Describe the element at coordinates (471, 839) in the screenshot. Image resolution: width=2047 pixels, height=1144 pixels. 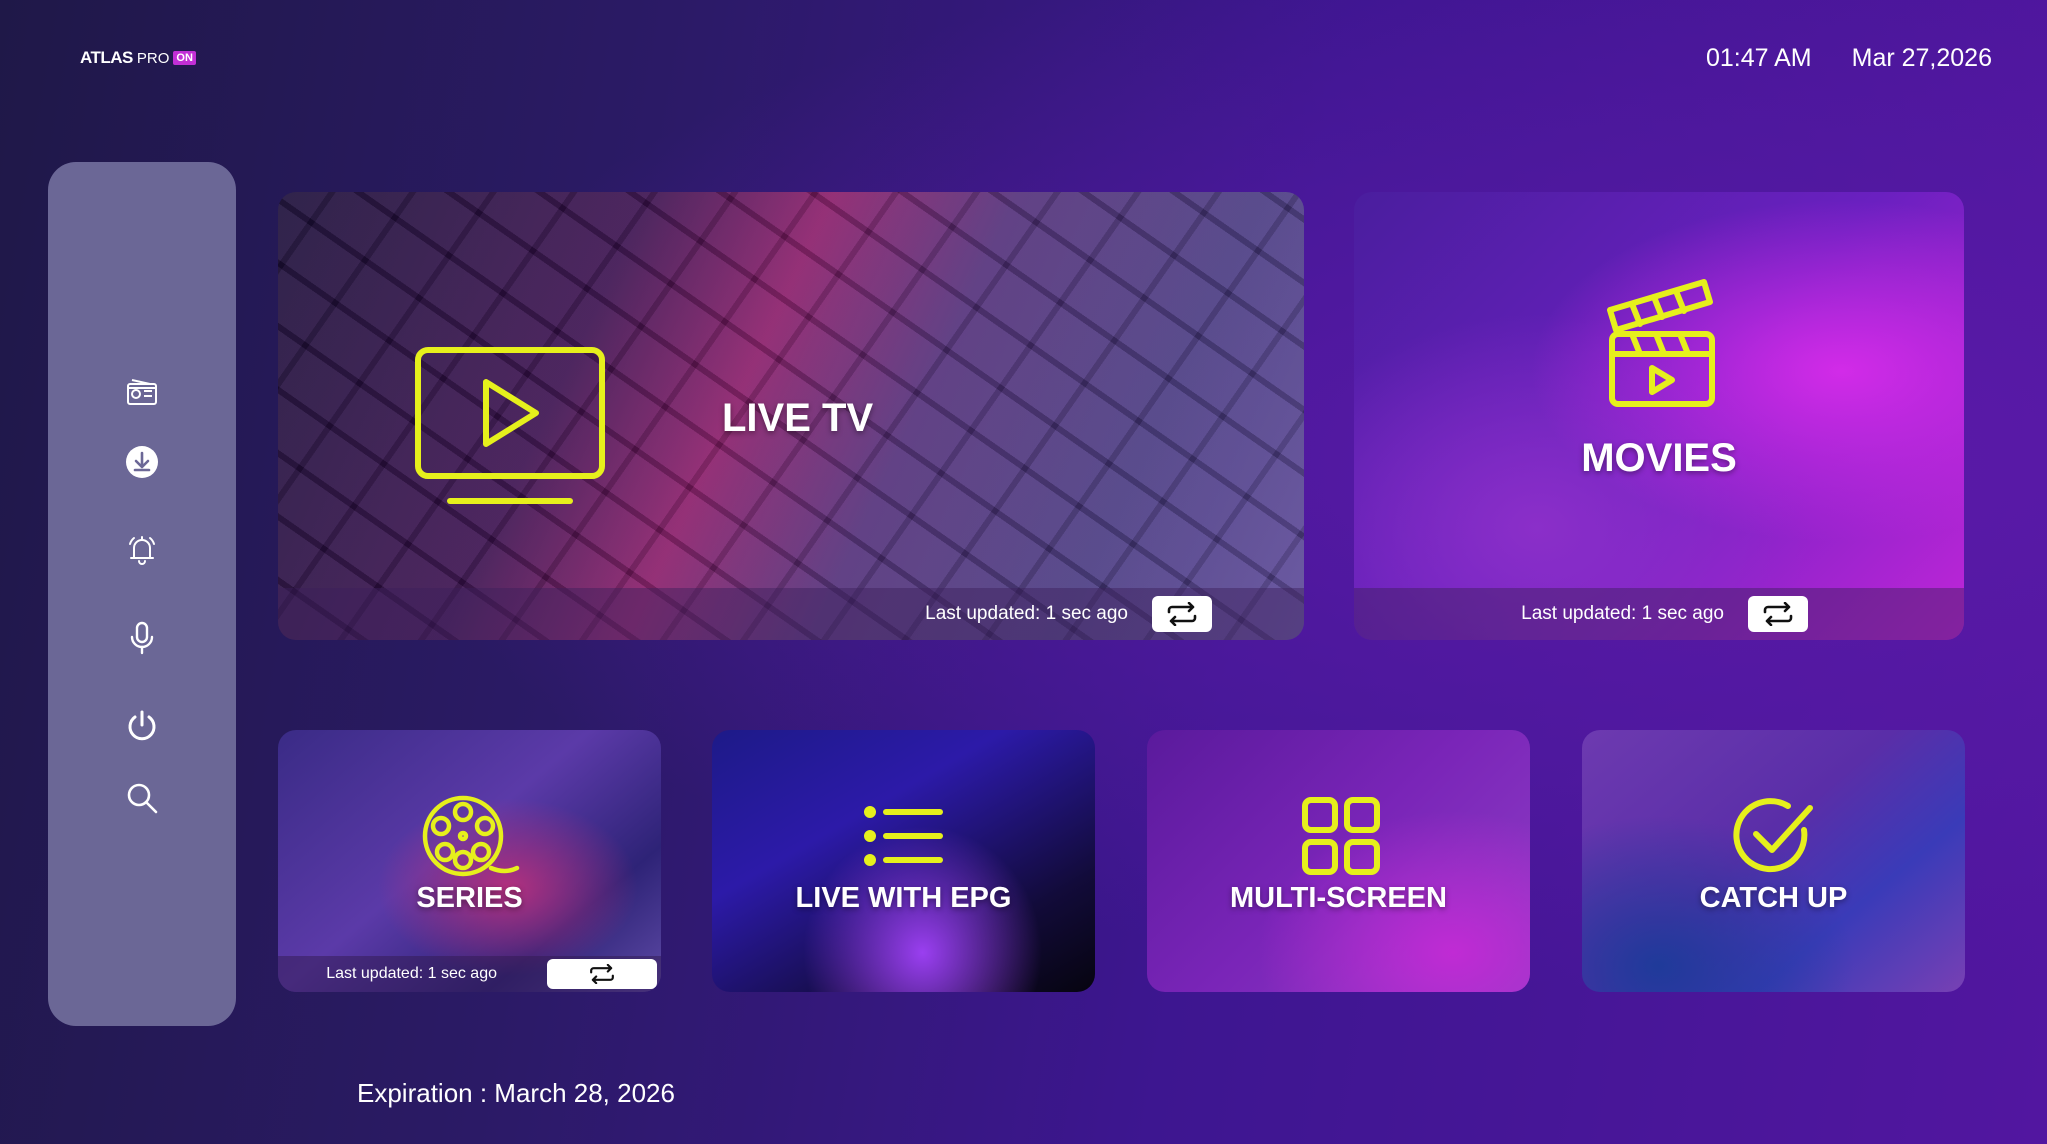
I see `film-reel-icon` at that location.